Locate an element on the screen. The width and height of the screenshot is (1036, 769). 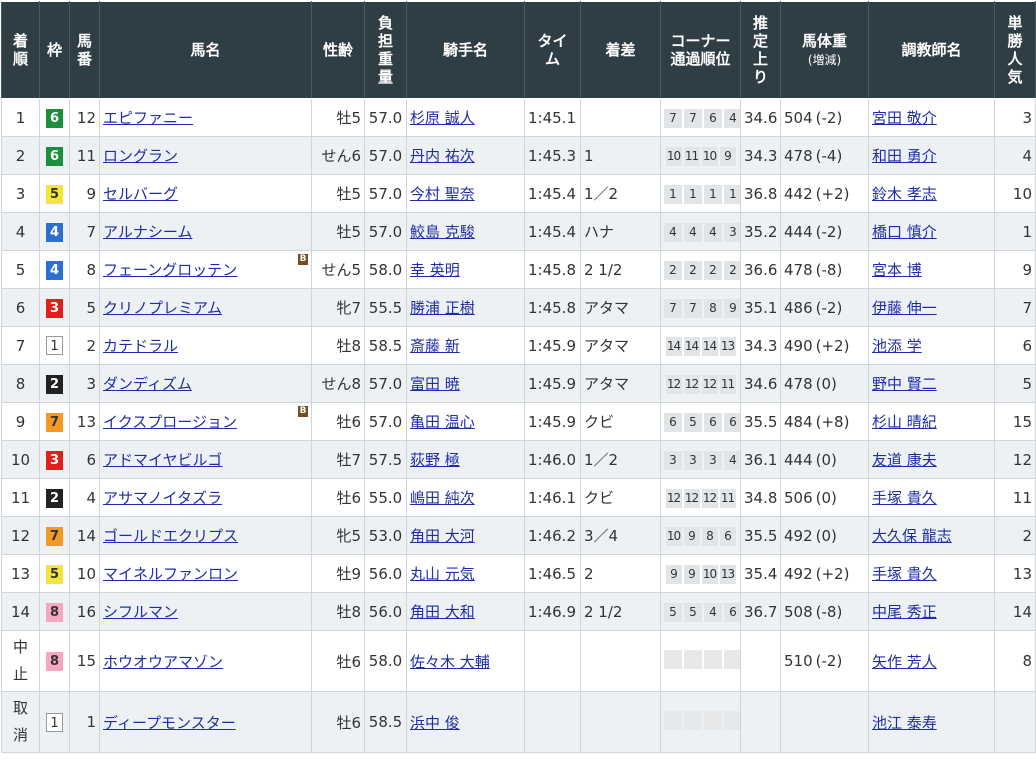
trainer-cell: 池江 泰寿 is located at coordinates (931, 722).